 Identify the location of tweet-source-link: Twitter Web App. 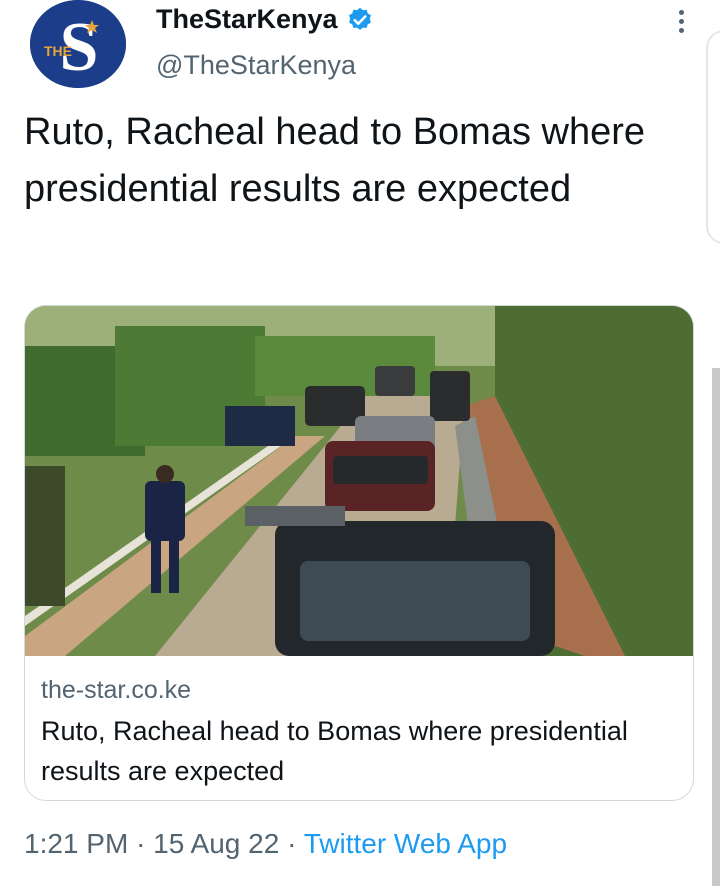
(405, 843).